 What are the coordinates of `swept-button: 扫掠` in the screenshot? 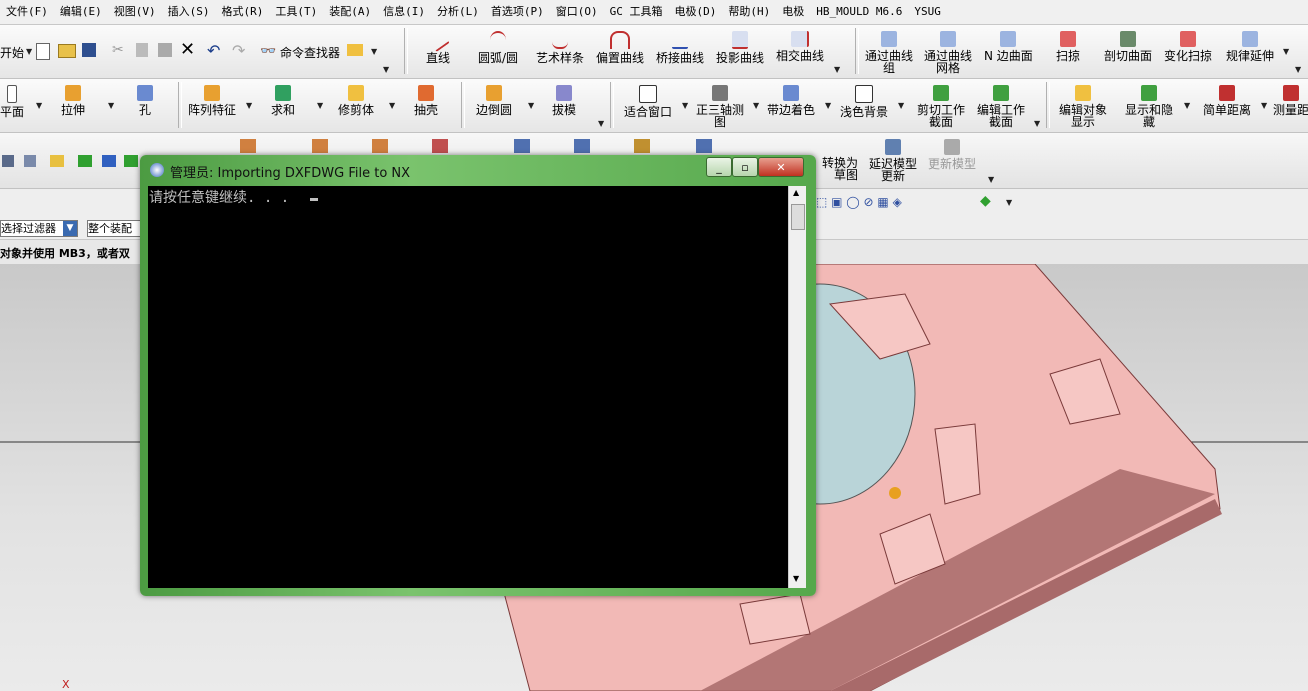 It's located at (1068, 46).